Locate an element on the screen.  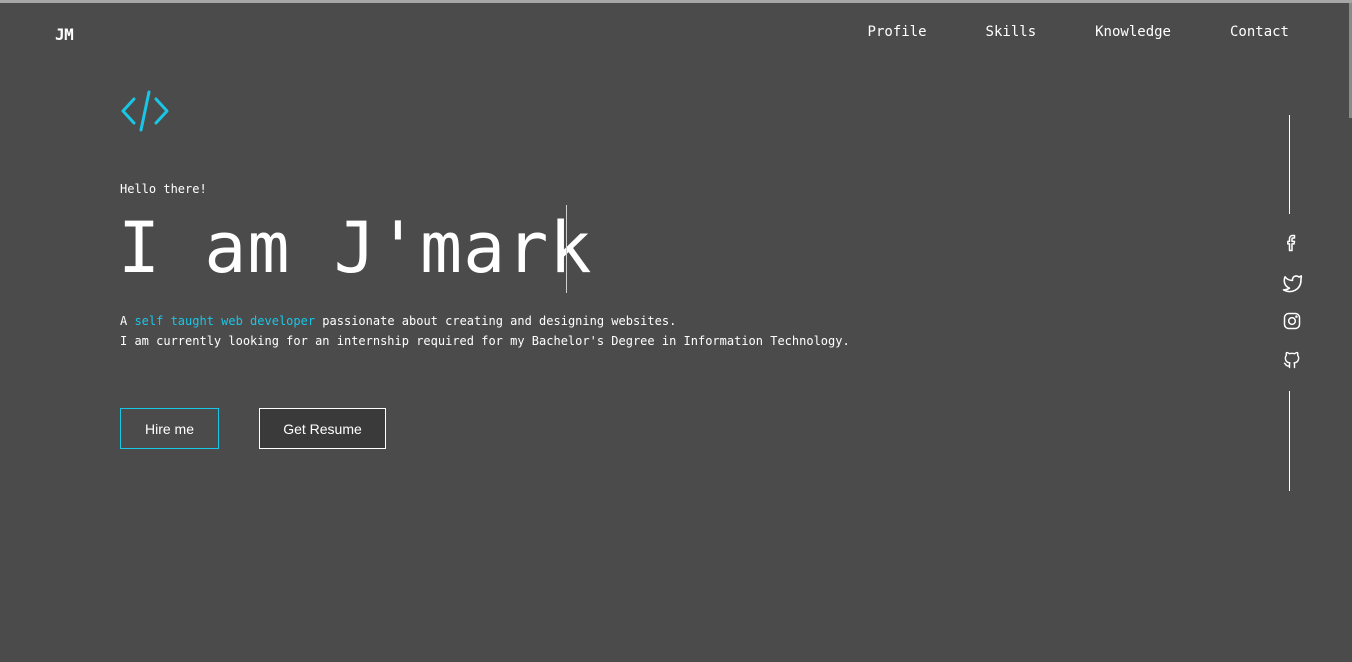
instagram-link is located at coordinates (1292, 321).